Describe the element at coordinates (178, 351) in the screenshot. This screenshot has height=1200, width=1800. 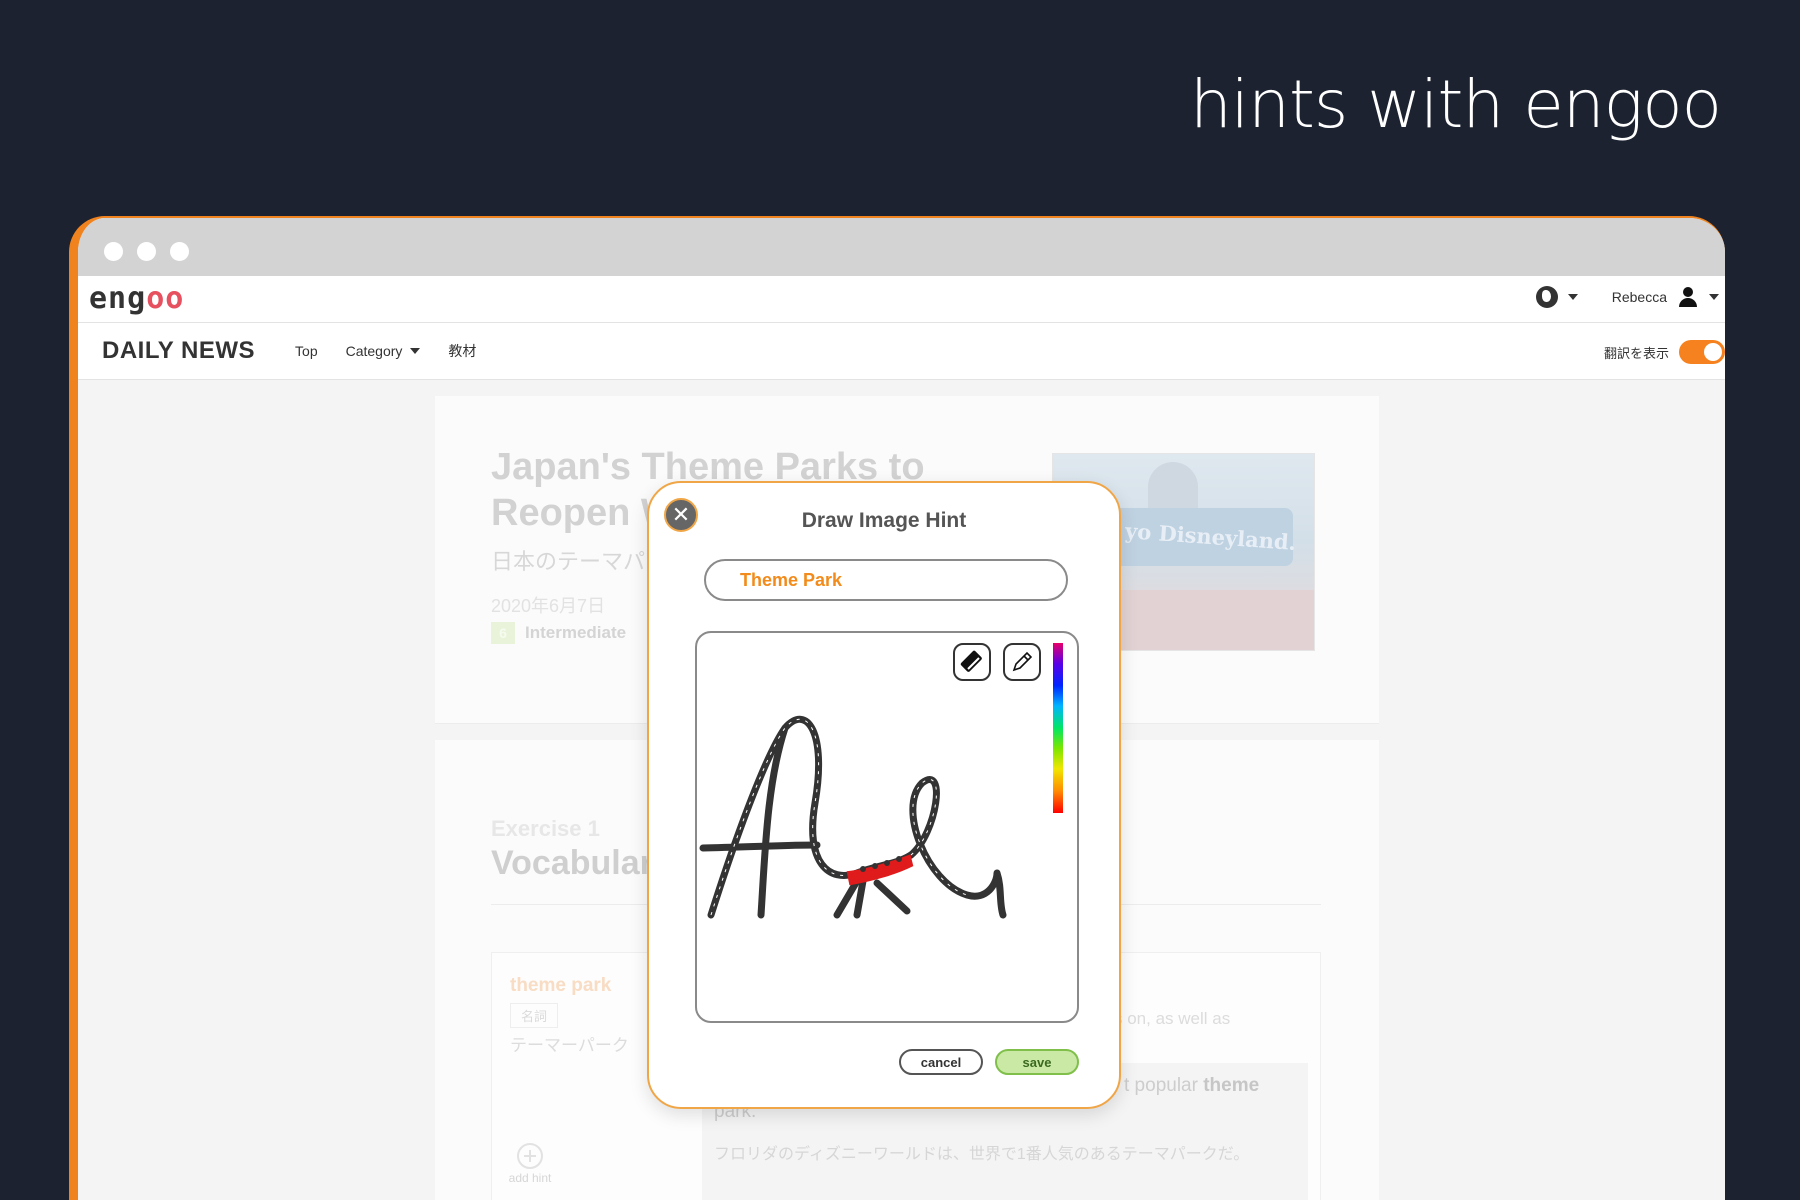
I see `brand-title: DAILY NEWS` at that location.